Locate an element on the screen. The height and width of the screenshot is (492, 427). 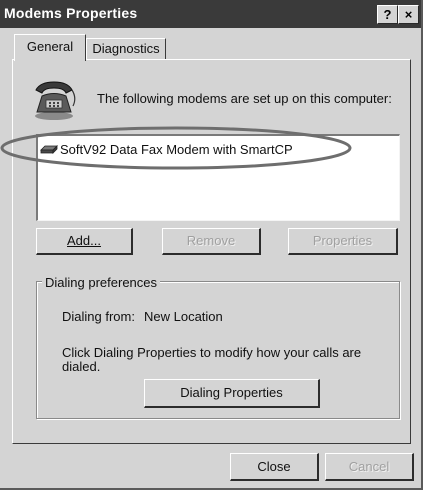
tab-general: General is located at coordinates (50, 47).